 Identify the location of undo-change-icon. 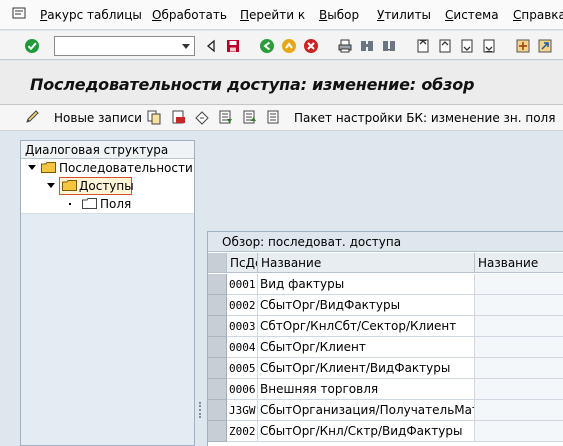
(202, 117).